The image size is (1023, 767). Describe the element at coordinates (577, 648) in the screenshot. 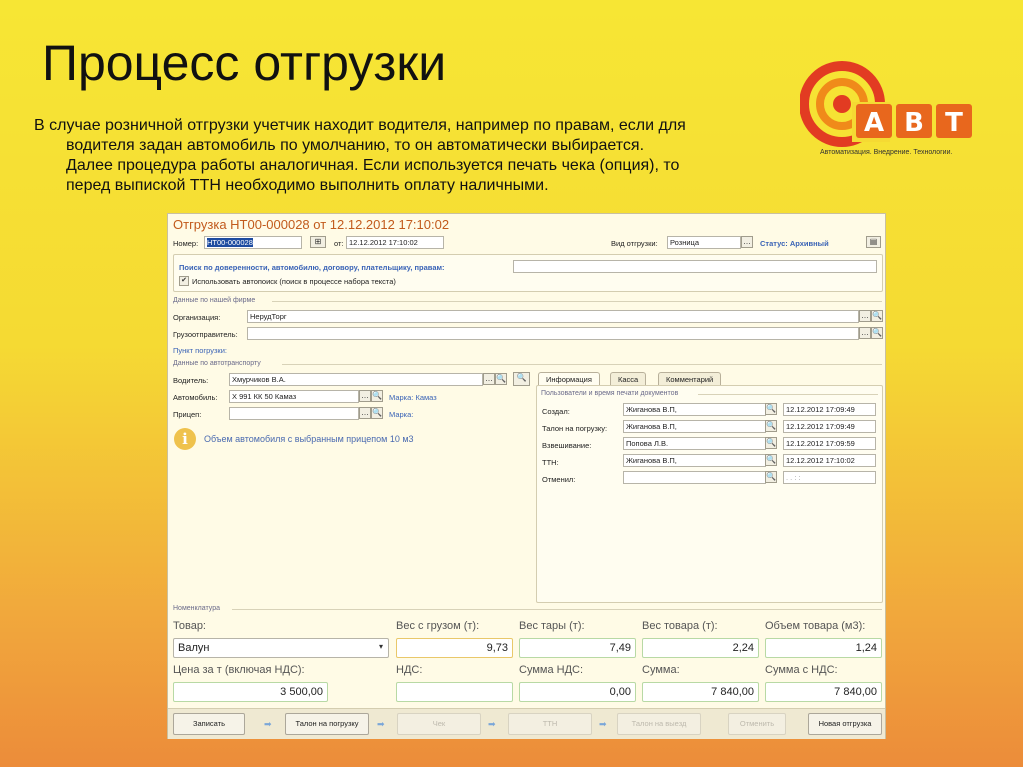

I see `tare-weight-field: 7,49` at that location.